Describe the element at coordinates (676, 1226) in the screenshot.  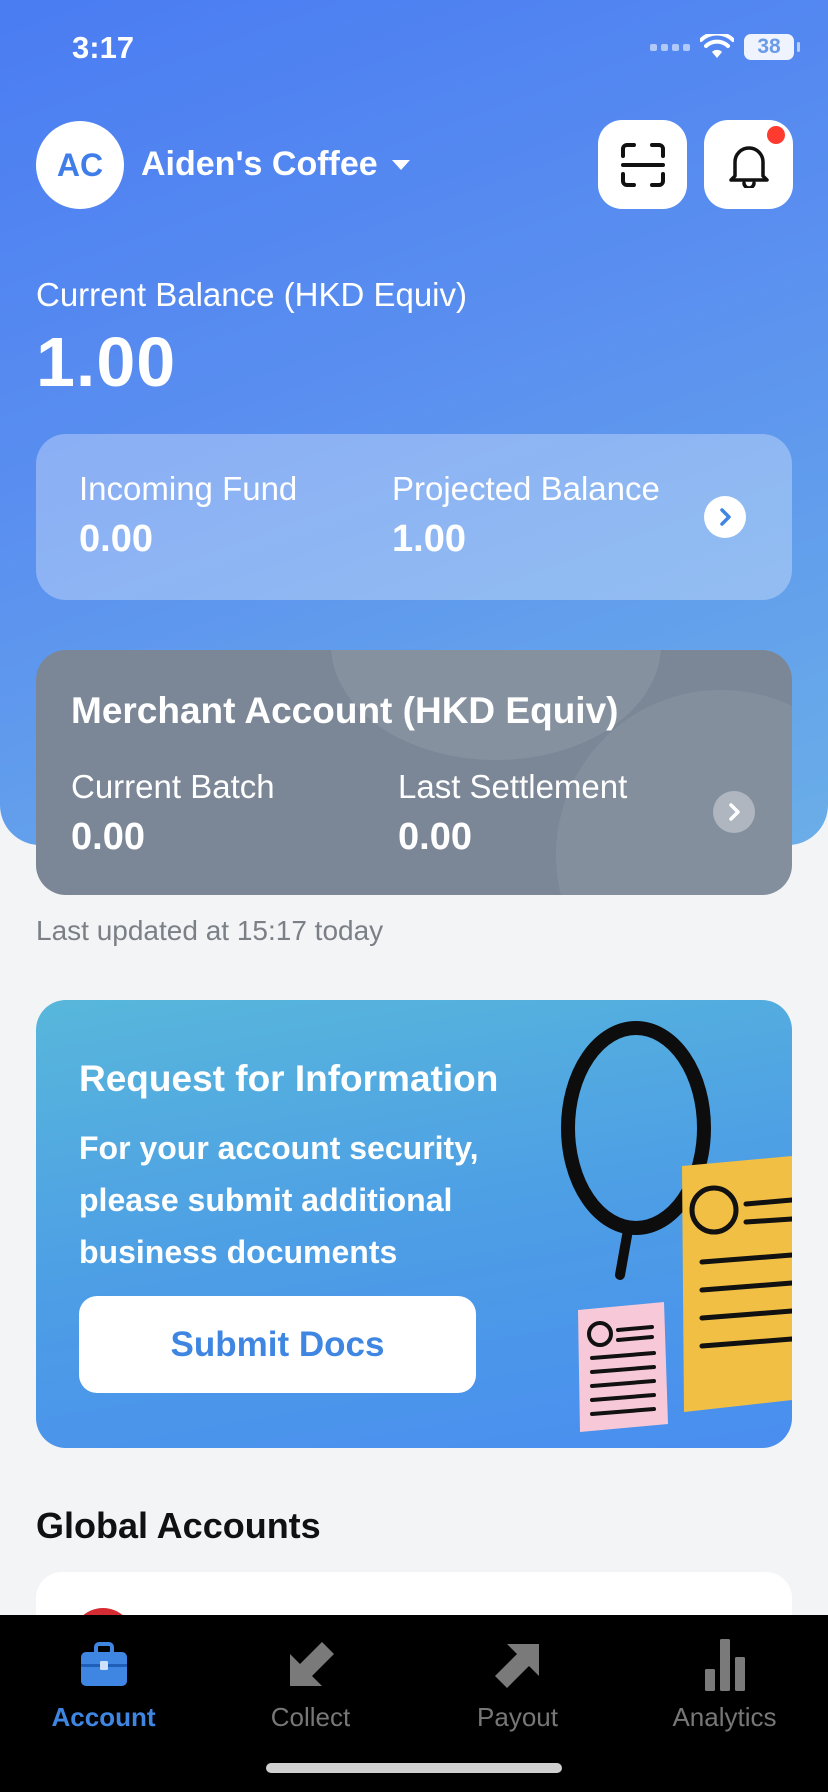
I see `documents-magnifier-illustration` at that location.